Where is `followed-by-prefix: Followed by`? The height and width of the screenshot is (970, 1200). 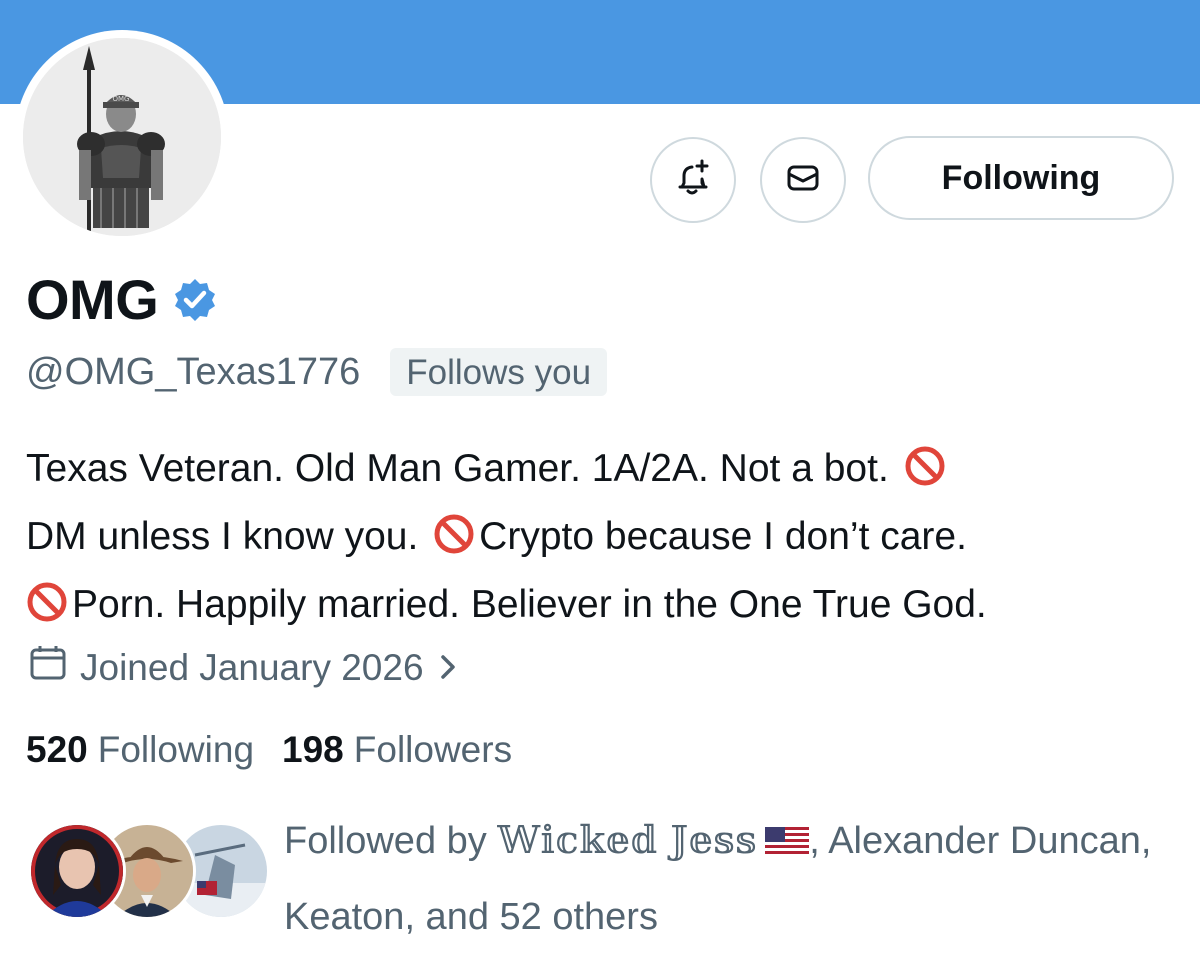
followed-by-prefix: Followed by is located at coordinates (385, 841).